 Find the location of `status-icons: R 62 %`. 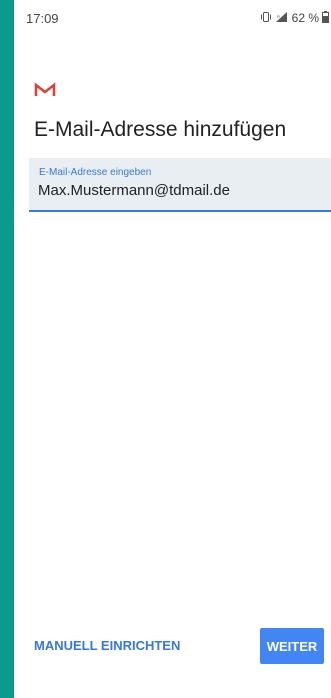

status-icons: R 62 % is located at coordinates (294, 18).